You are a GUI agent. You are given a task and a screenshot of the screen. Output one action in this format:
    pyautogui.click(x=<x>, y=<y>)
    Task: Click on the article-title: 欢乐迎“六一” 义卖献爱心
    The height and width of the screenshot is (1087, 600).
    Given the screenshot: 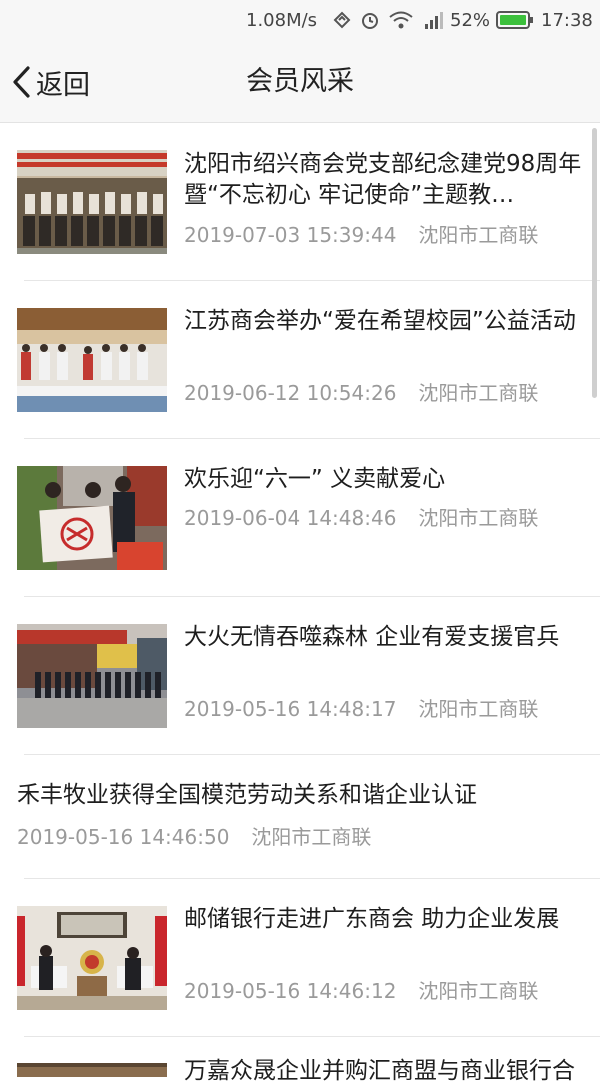 What is the action you would take?
    pyautogui.click(x=315, y=479)
    